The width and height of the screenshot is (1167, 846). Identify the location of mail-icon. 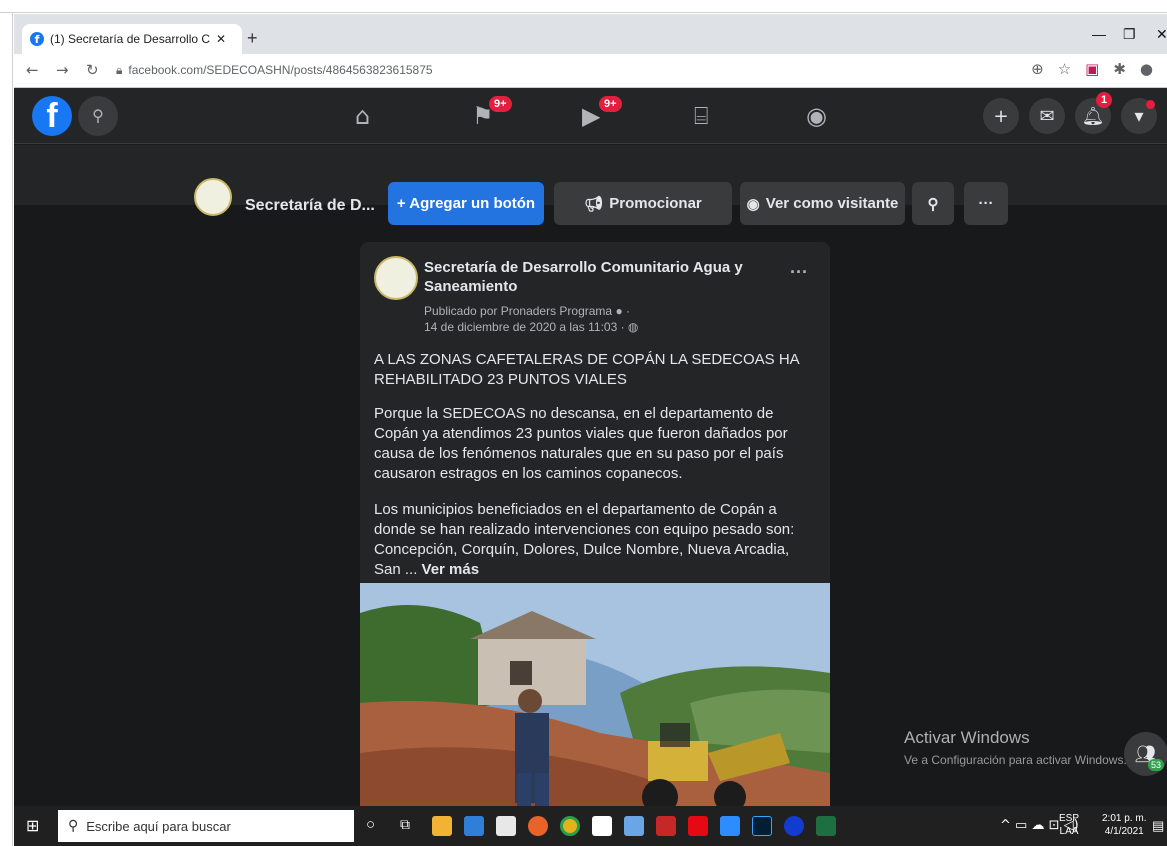
(474, 826).